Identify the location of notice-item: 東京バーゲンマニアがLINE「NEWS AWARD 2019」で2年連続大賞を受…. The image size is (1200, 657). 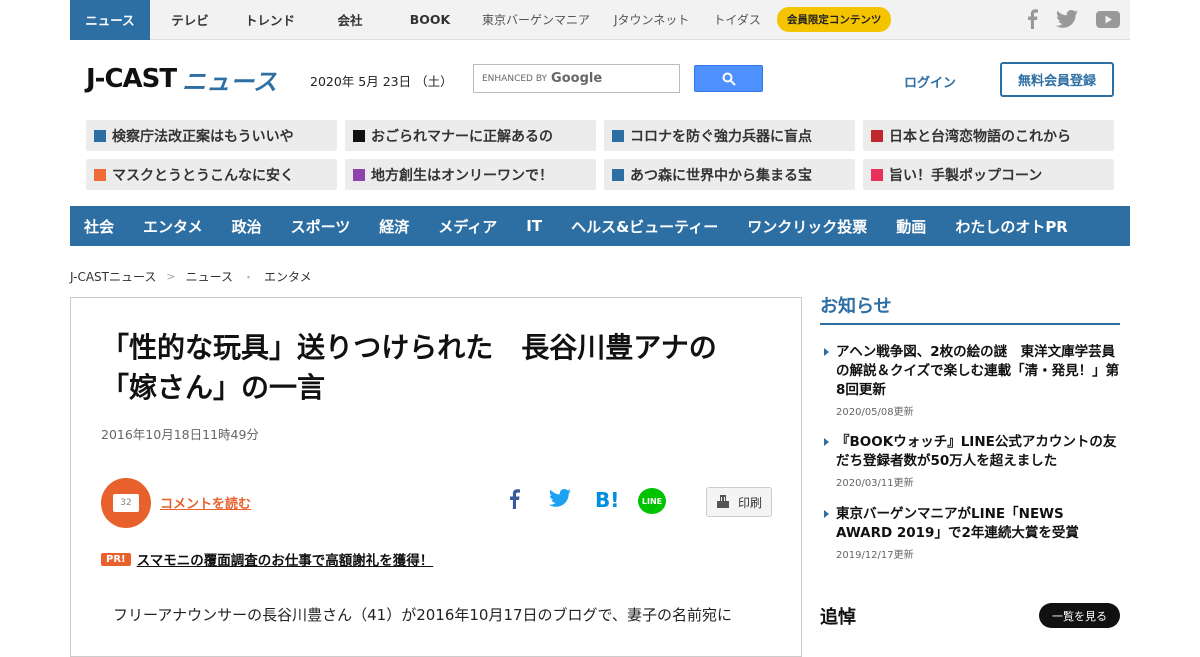
(971, 533).